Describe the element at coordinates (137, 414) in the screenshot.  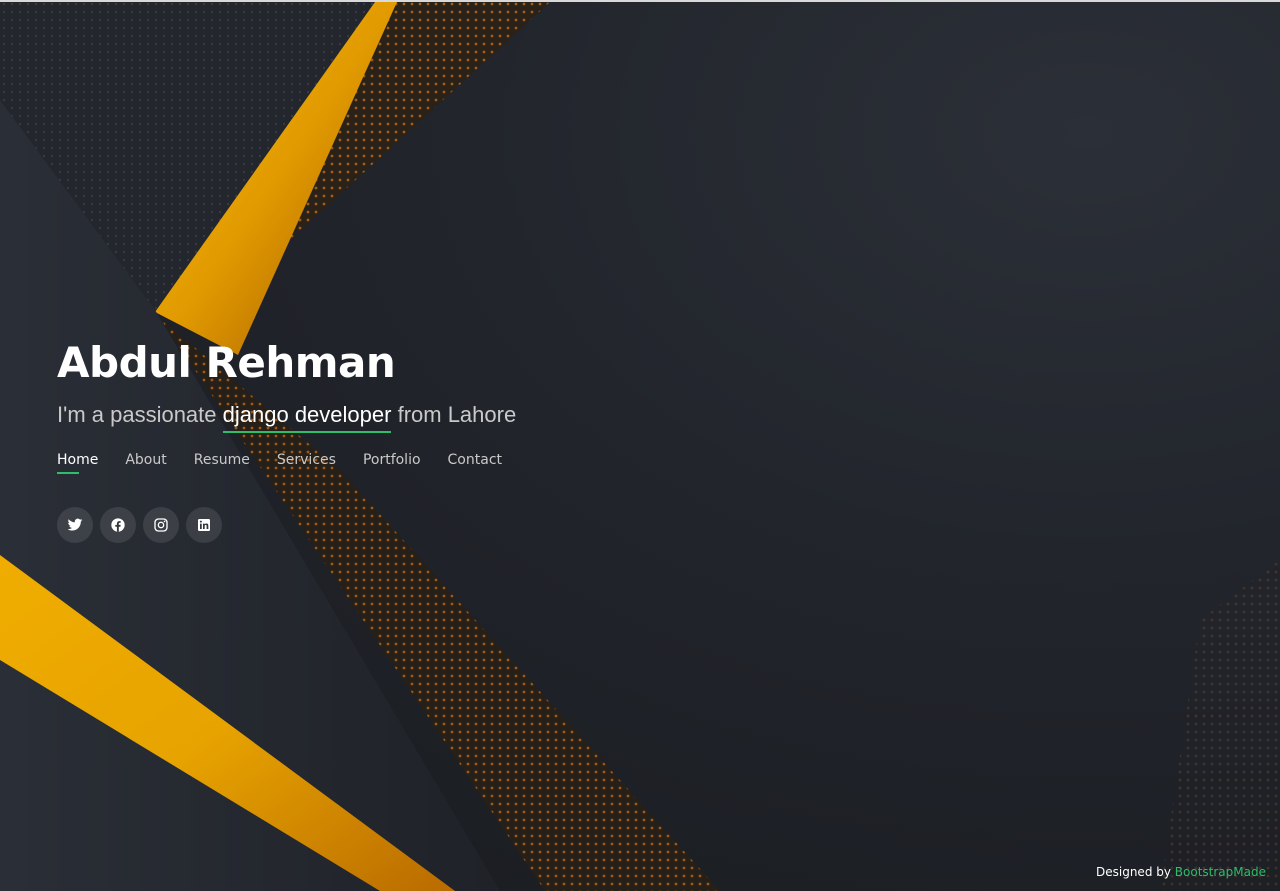
I see `tagline-prefix: I'm a passionate` at that location.